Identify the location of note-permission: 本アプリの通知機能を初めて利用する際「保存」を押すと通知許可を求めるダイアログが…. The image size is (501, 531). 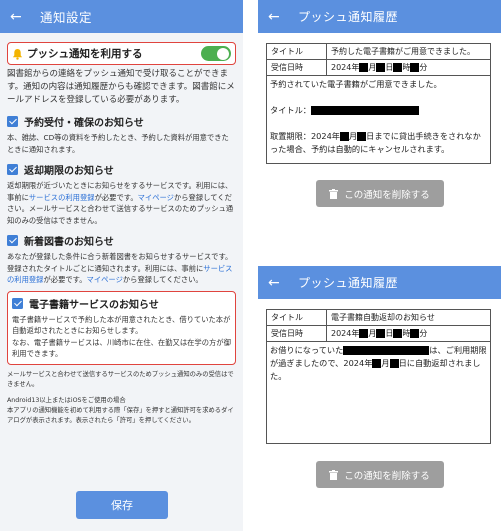
(120, 415).